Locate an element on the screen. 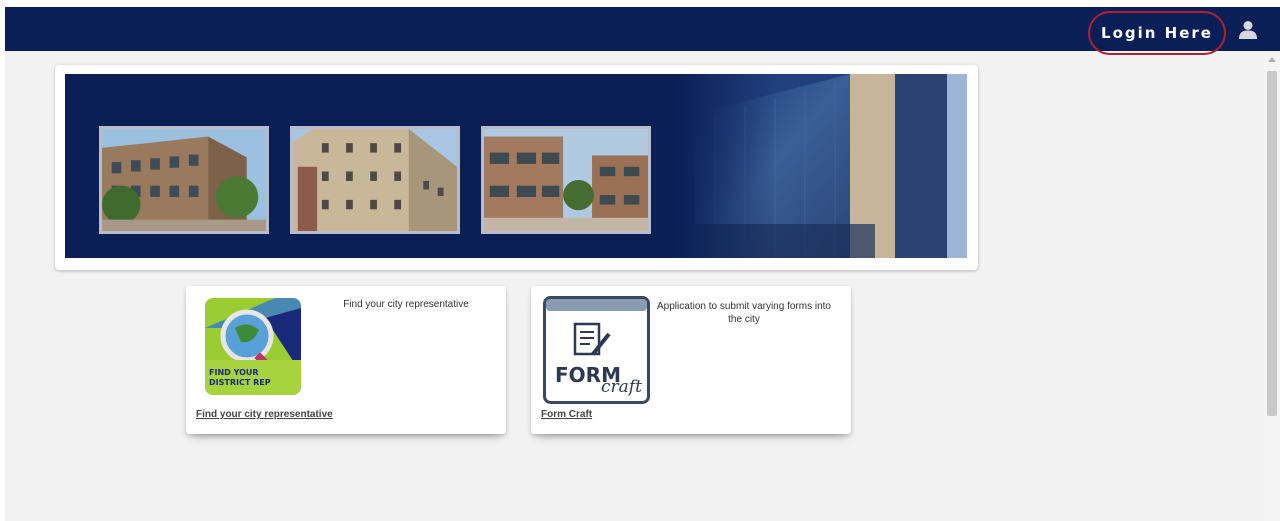 The image size is (1280, 521). logo-line-2: DISTRICT REP is located at coordinates (240, 382).